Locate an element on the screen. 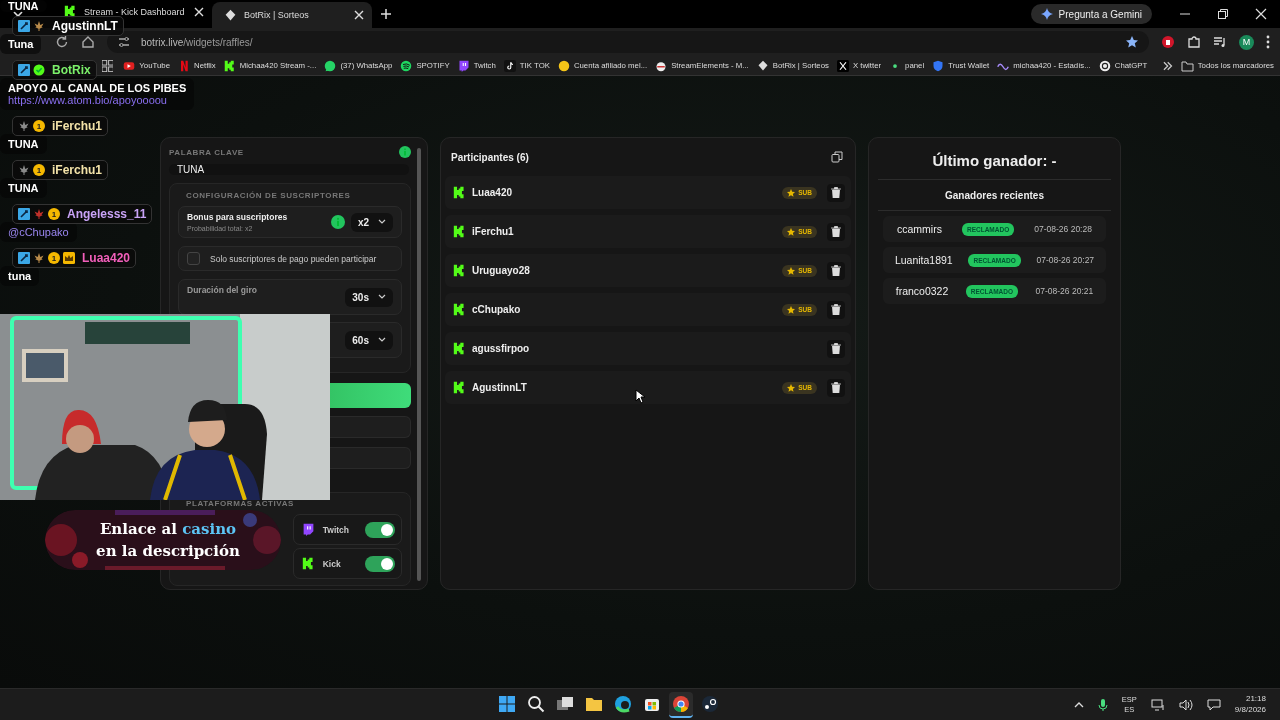 This screenshot has height=720, width=1280. volume-icon is located at coordinates (1185, 704).